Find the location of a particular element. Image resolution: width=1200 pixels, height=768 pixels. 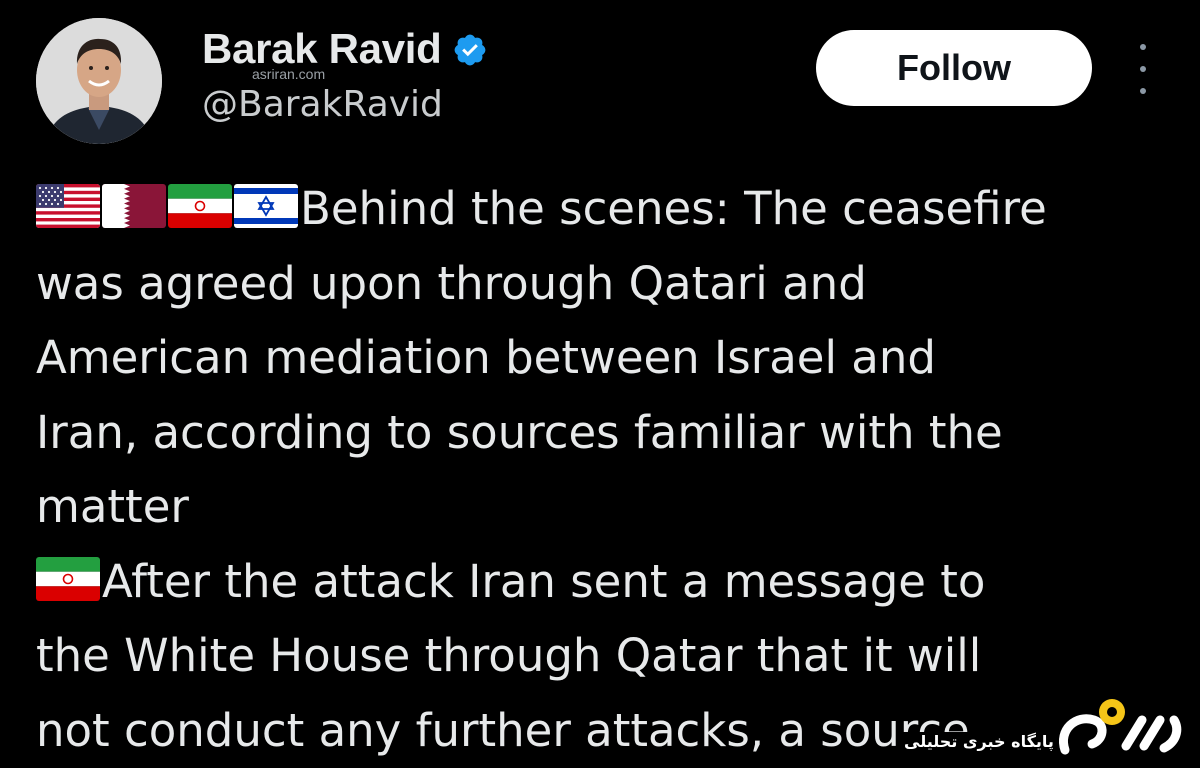

tweet-line: American mediation between Israel and is located at coordinates (611, 358).